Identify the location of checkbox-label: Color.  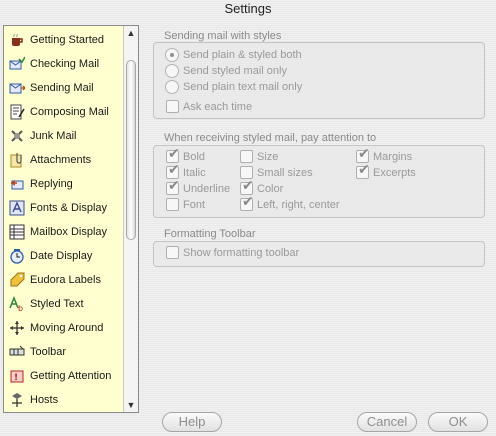
(270, 188).